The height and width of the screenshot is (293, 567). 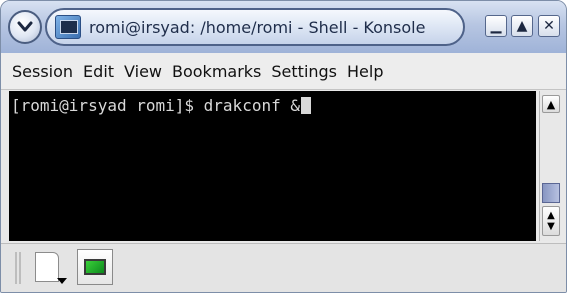 What do you see at coordinates (365, 71) in the screenshot?
I see `menu-help: Help` at bounding box center [365, 71].